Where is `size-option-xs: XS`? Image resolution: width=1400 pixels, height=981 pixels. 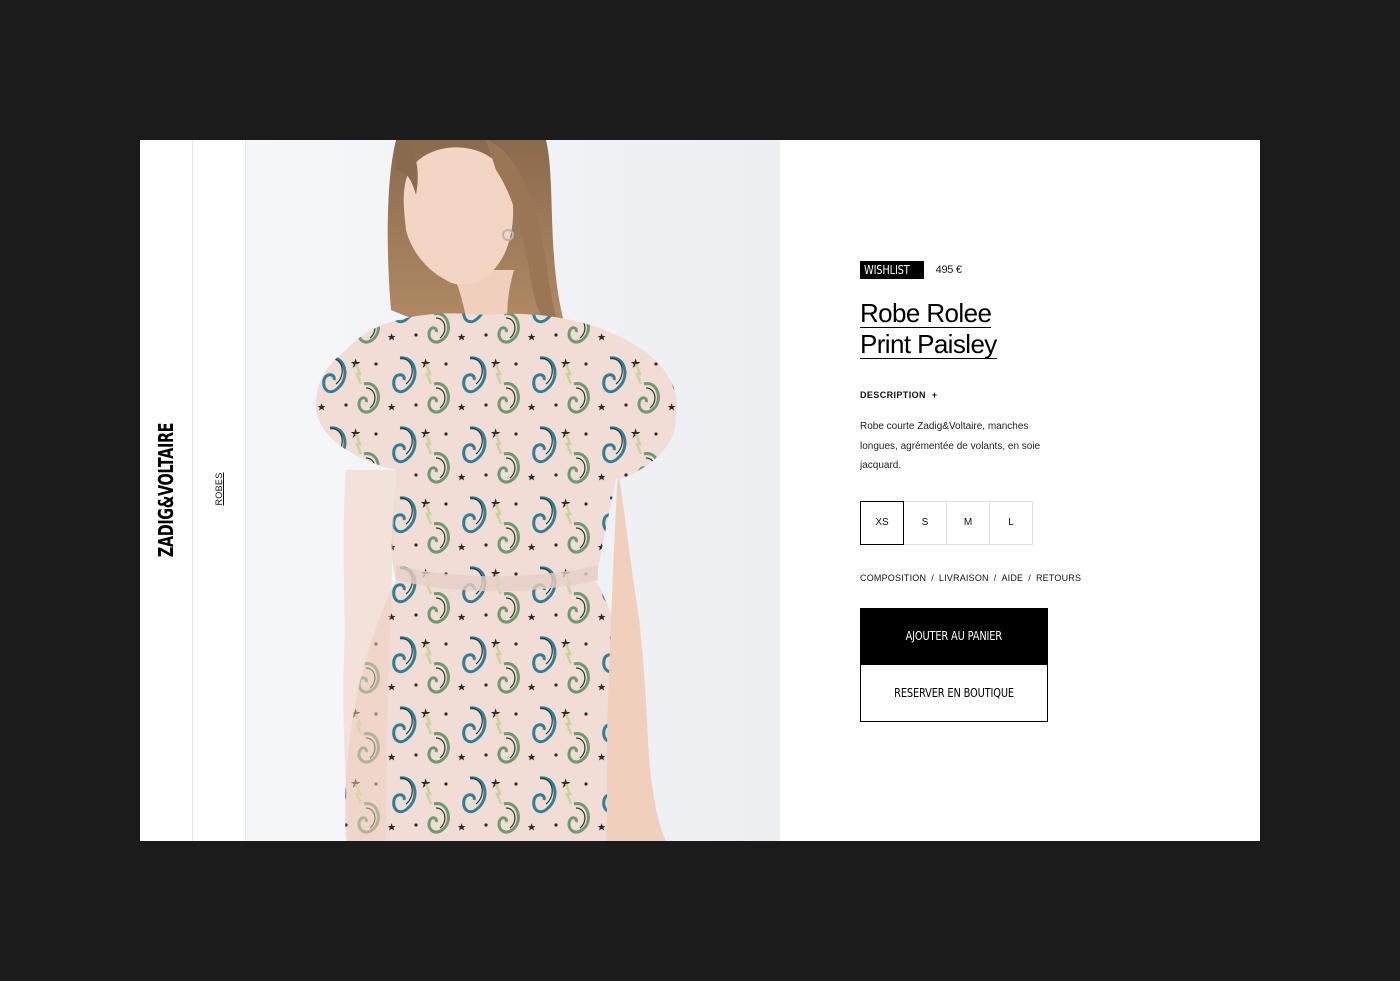 size-option-xs: XS is located at coordinates (882, 522).